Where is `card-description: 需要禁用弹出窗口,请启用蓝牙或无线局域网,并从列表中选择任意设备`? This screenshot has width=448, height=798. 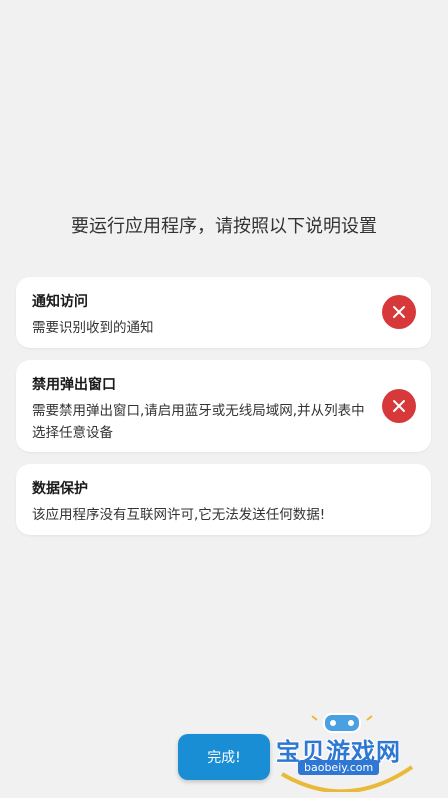 card-description: 需要禁用弹出窗口,请启用蓝牙或无线局域网,并从列表中选择任意设备 is located at coordinates (198, 422).